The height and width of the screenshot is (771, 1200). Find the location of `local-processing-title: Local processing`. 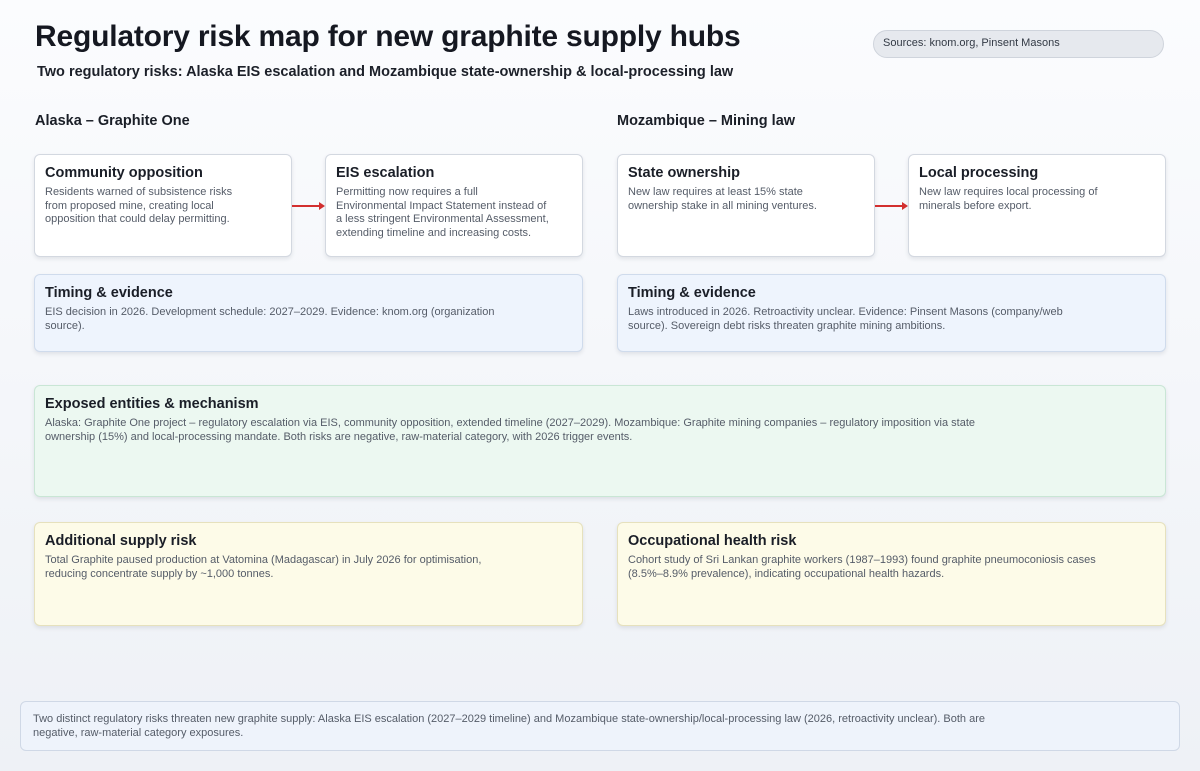

local-processing-title: Local processing is located at coordinates (979, 173).